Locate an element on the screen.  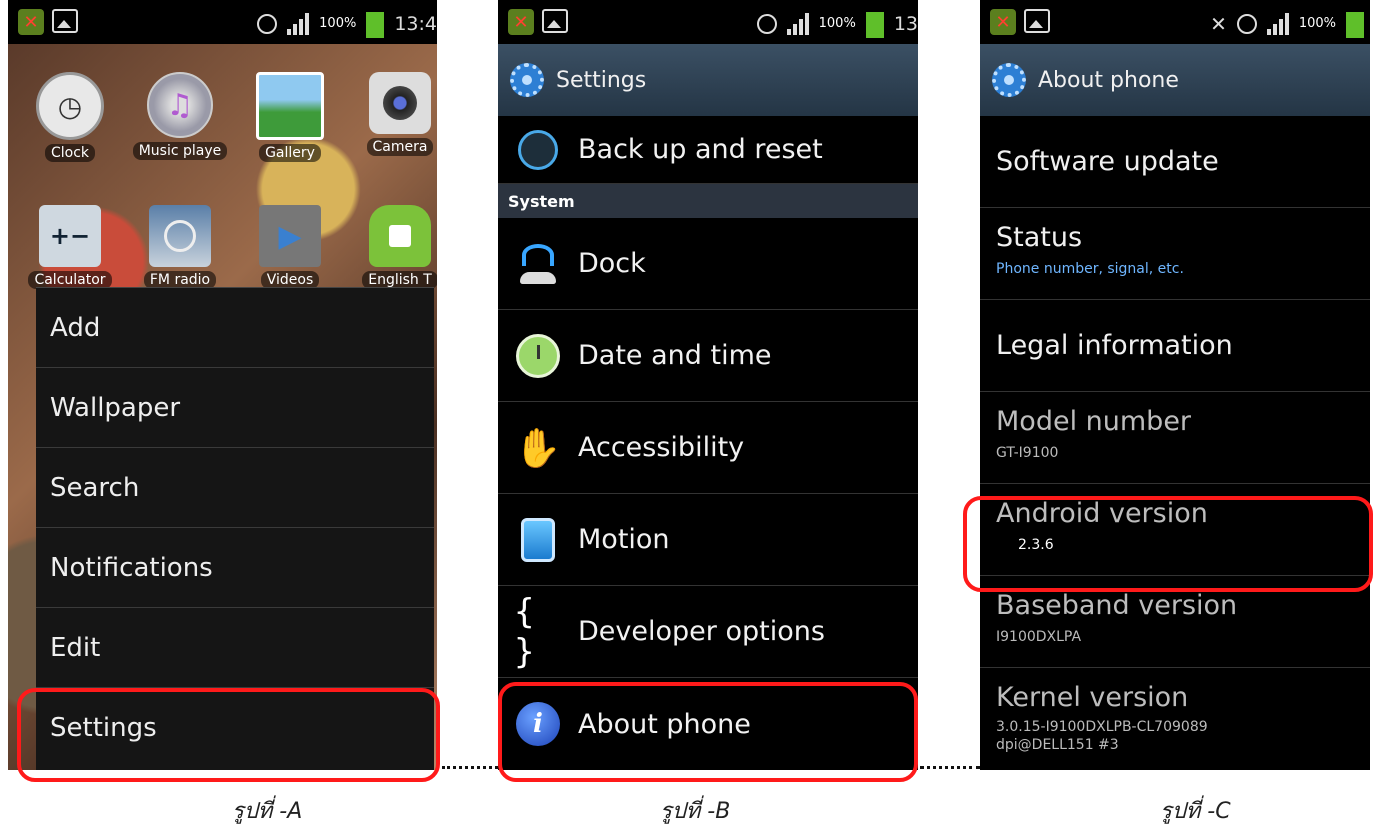
phone-motion-icon is located at coordinates (538, 540).